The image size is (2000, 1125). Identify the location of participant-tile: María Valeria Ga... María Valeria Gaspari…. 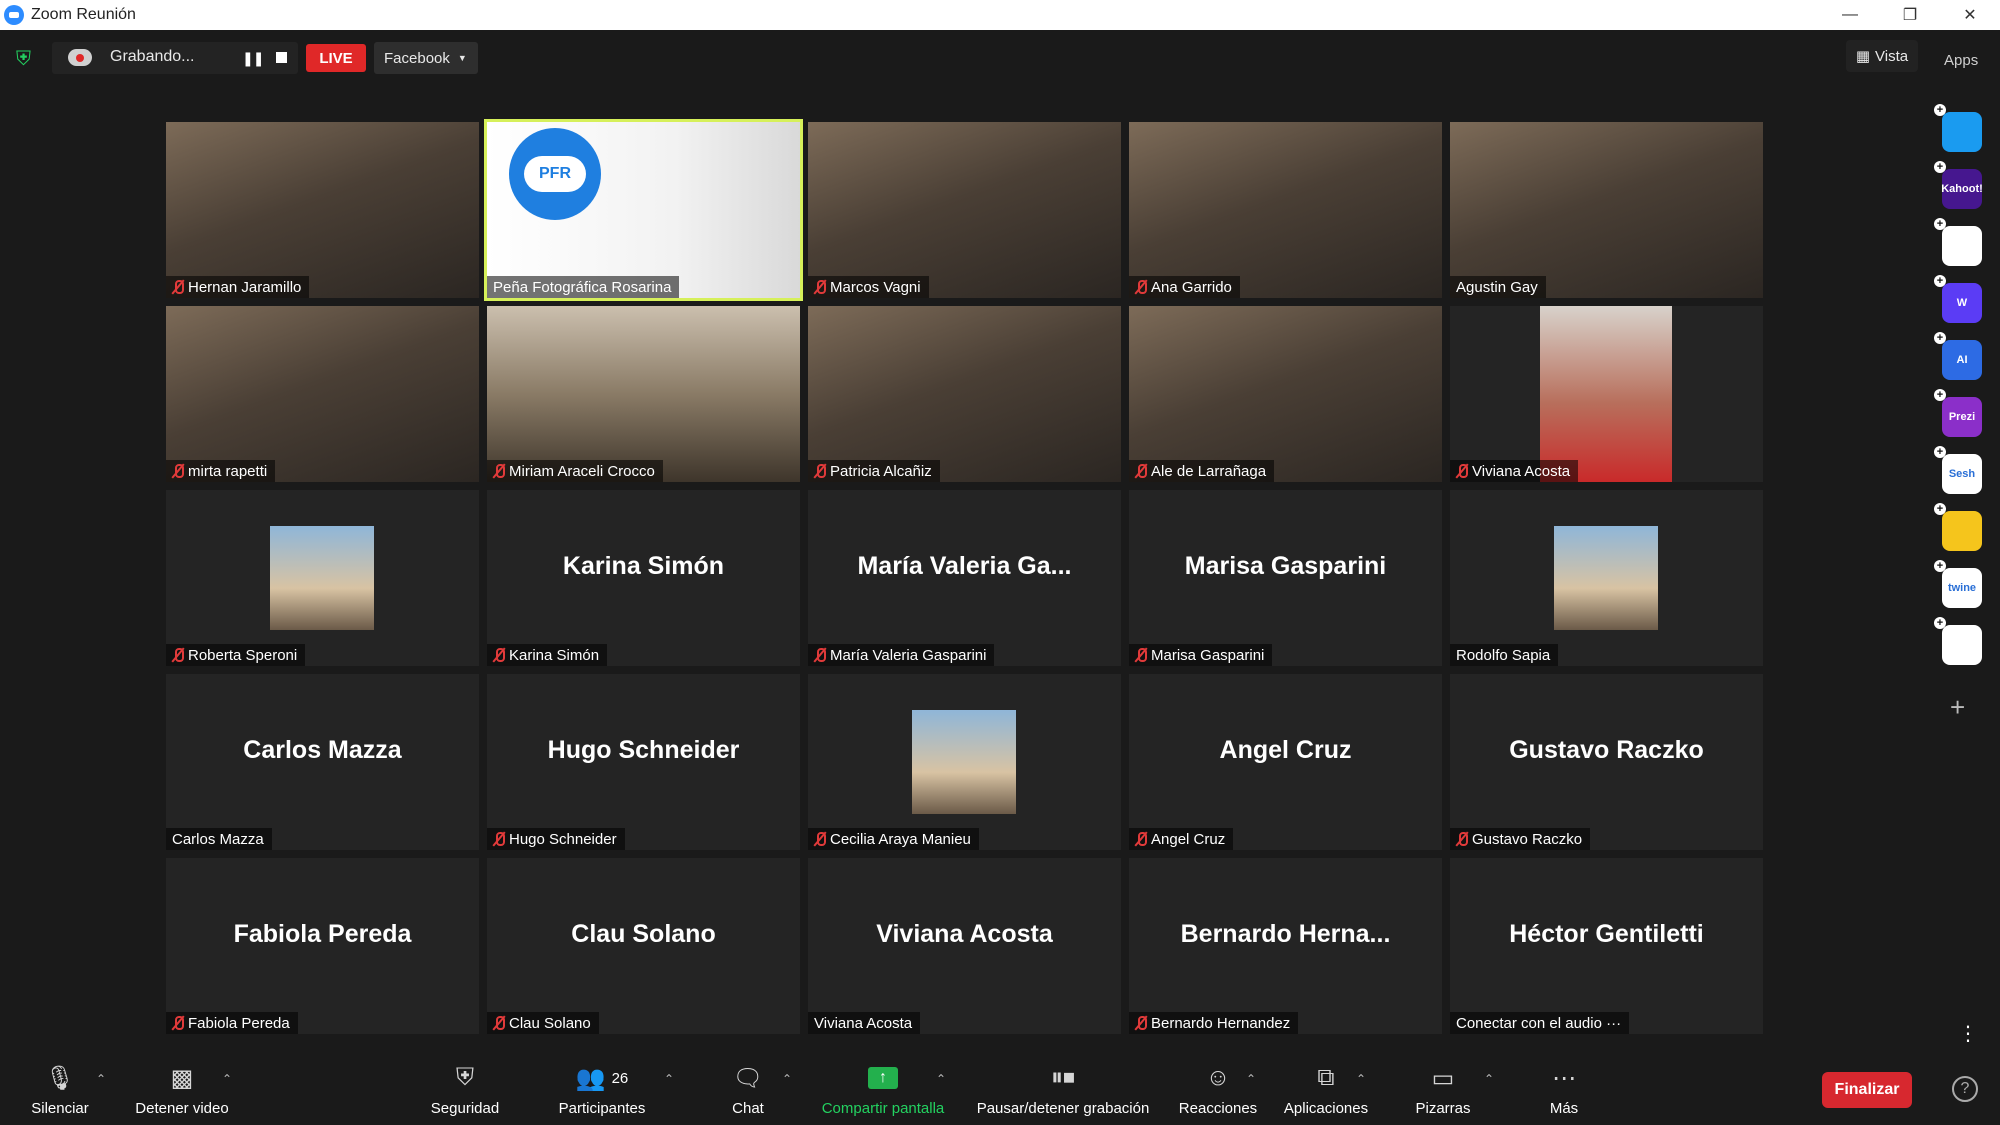
(964, 578).